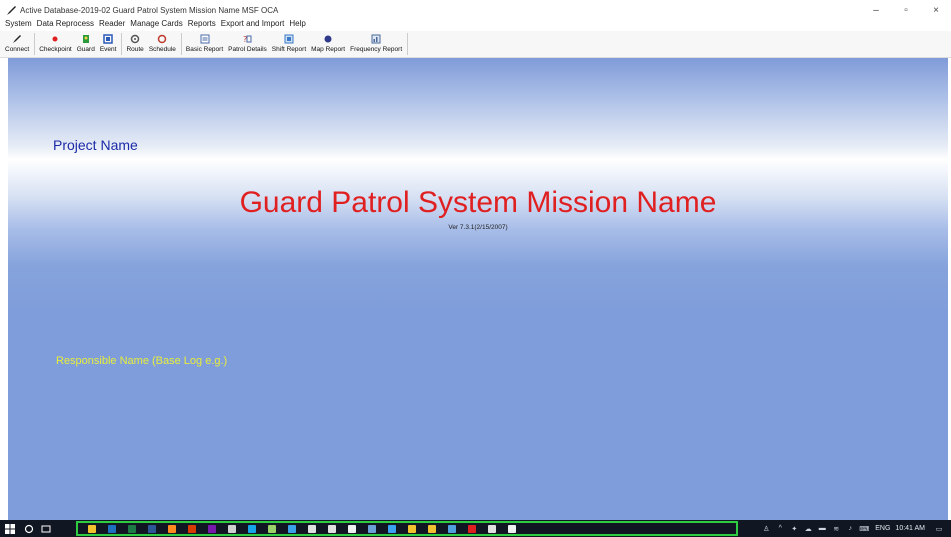 This screenshot has height=537, width=951. Describe the element at coordinates (17, 39) in the screenshot. I see `pen-icon` at that location.